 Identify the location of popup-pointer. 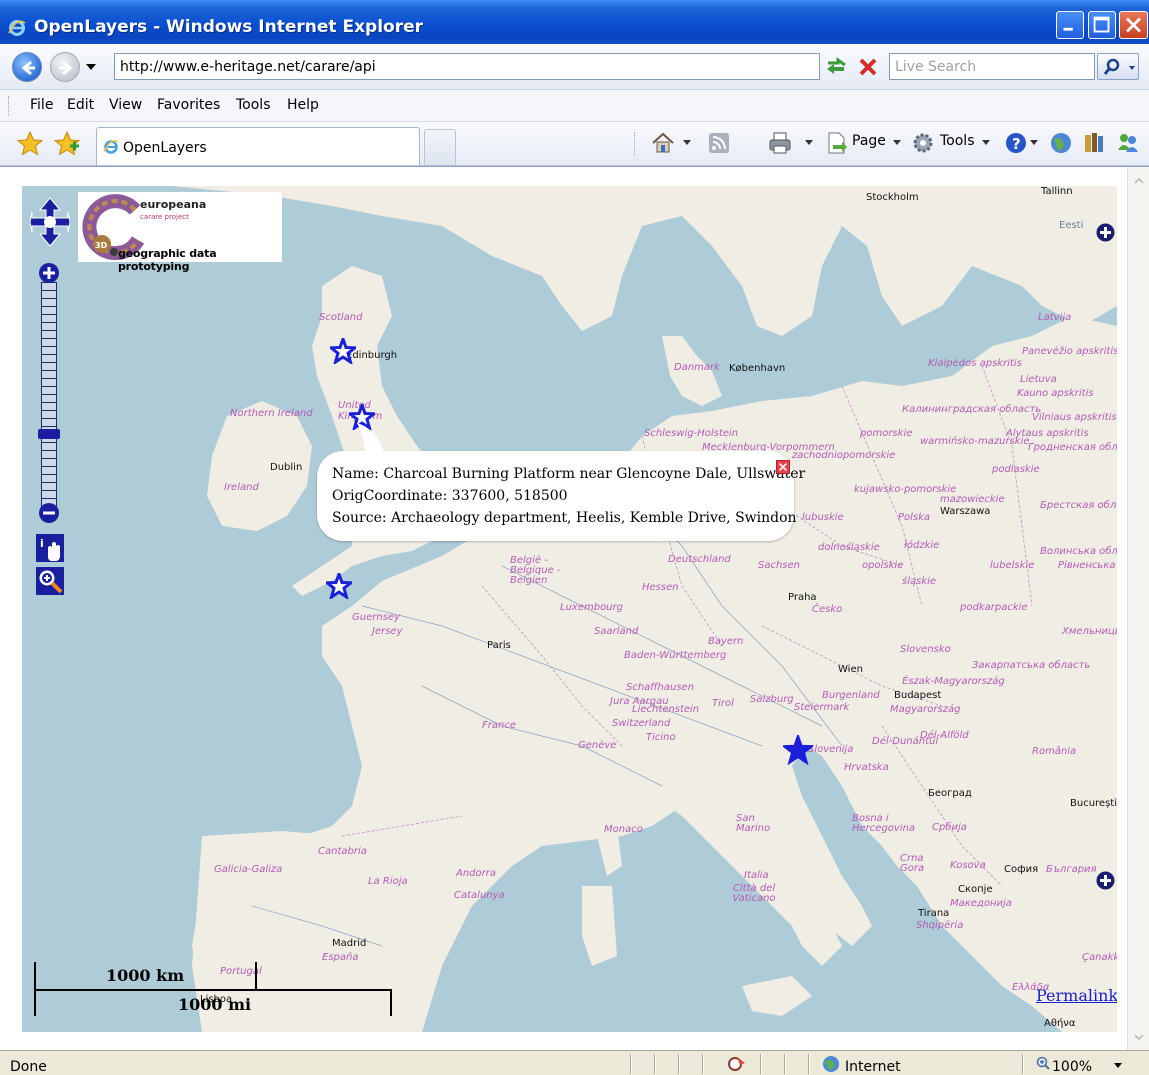
(371, 439).